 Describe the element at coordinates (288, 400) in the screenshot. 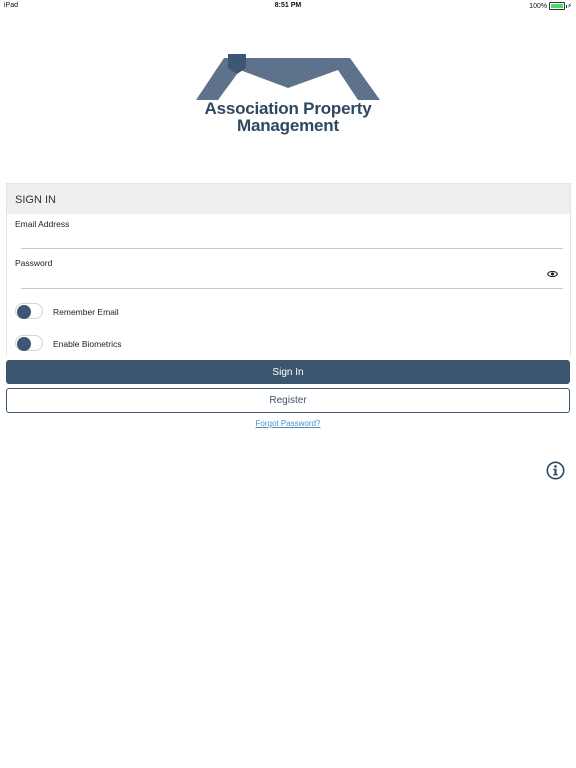

I see `register-button: Register` at that location.